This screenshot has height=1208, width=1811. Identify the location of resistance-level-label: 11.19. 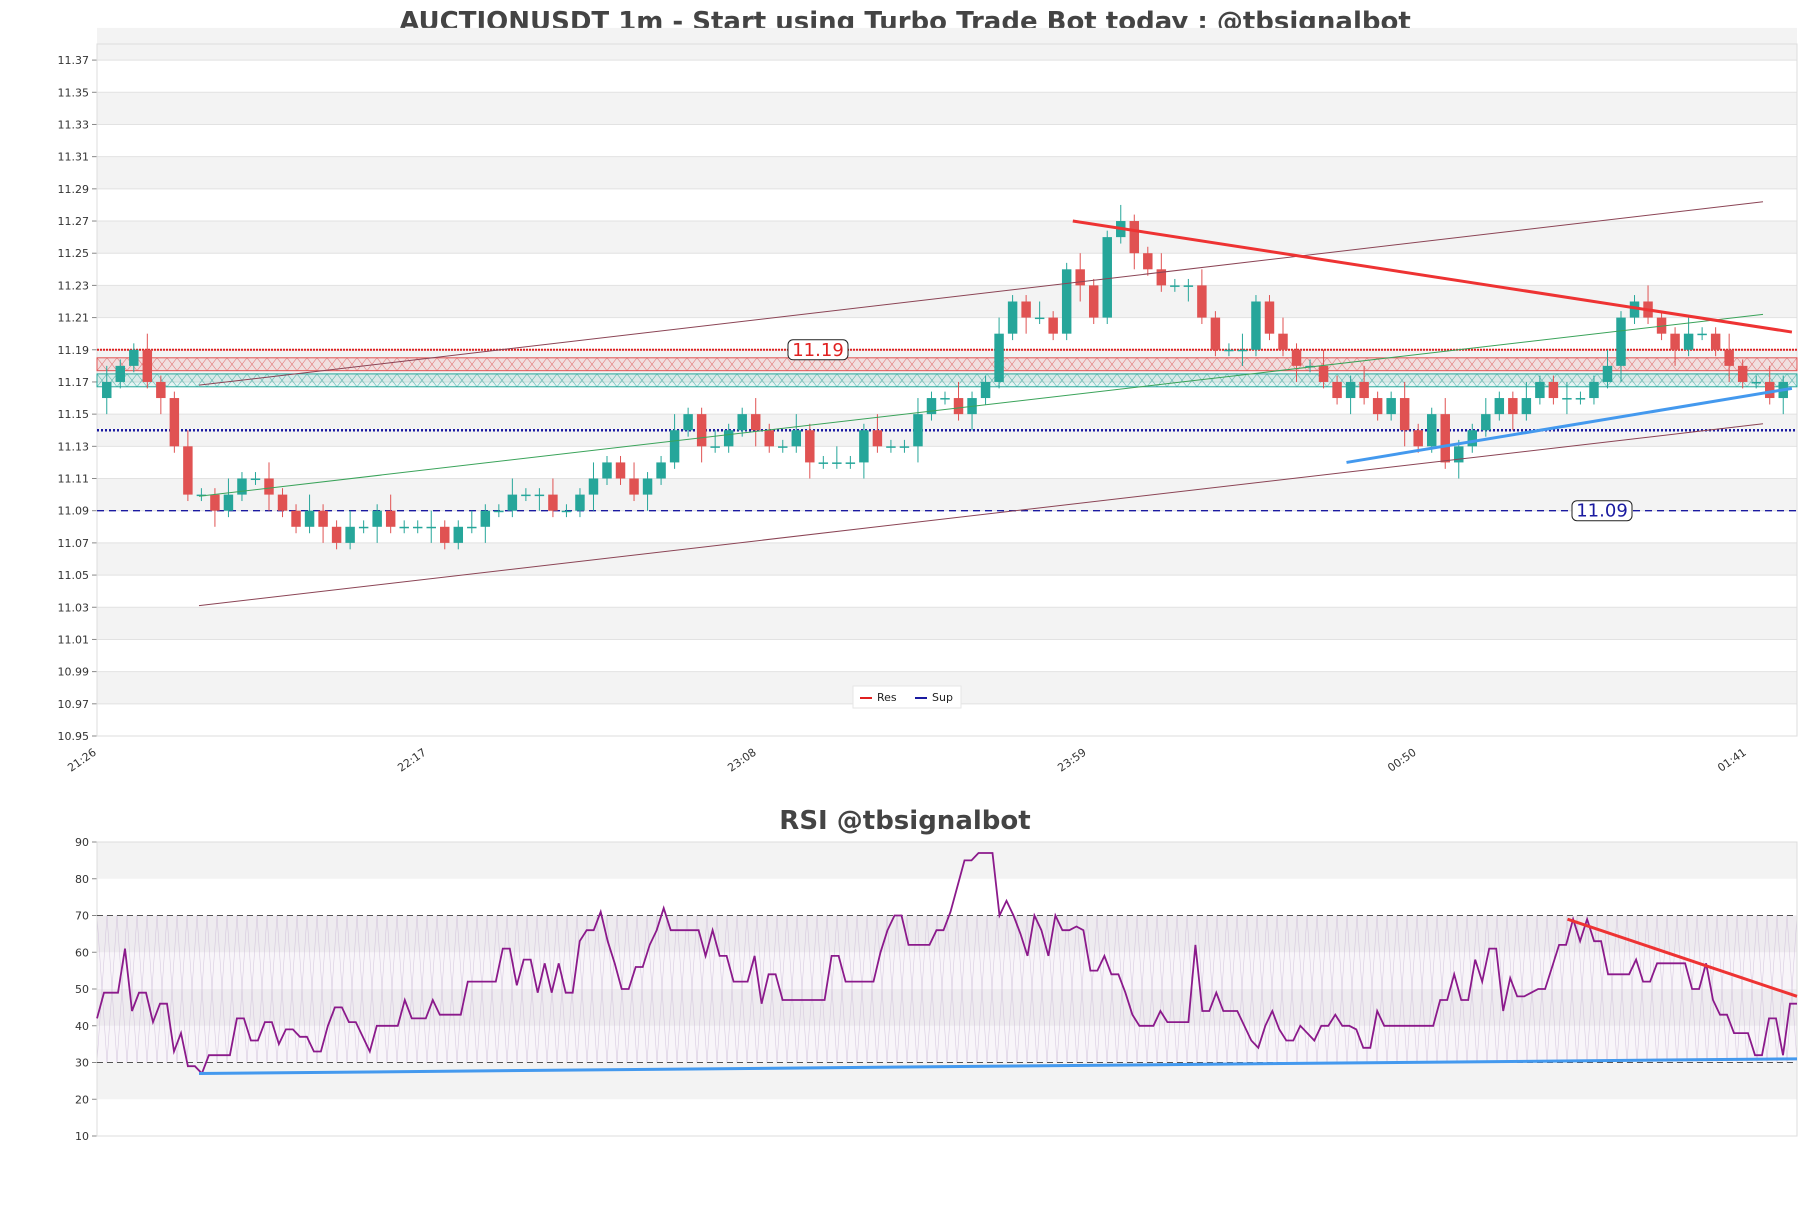
(818, 350).